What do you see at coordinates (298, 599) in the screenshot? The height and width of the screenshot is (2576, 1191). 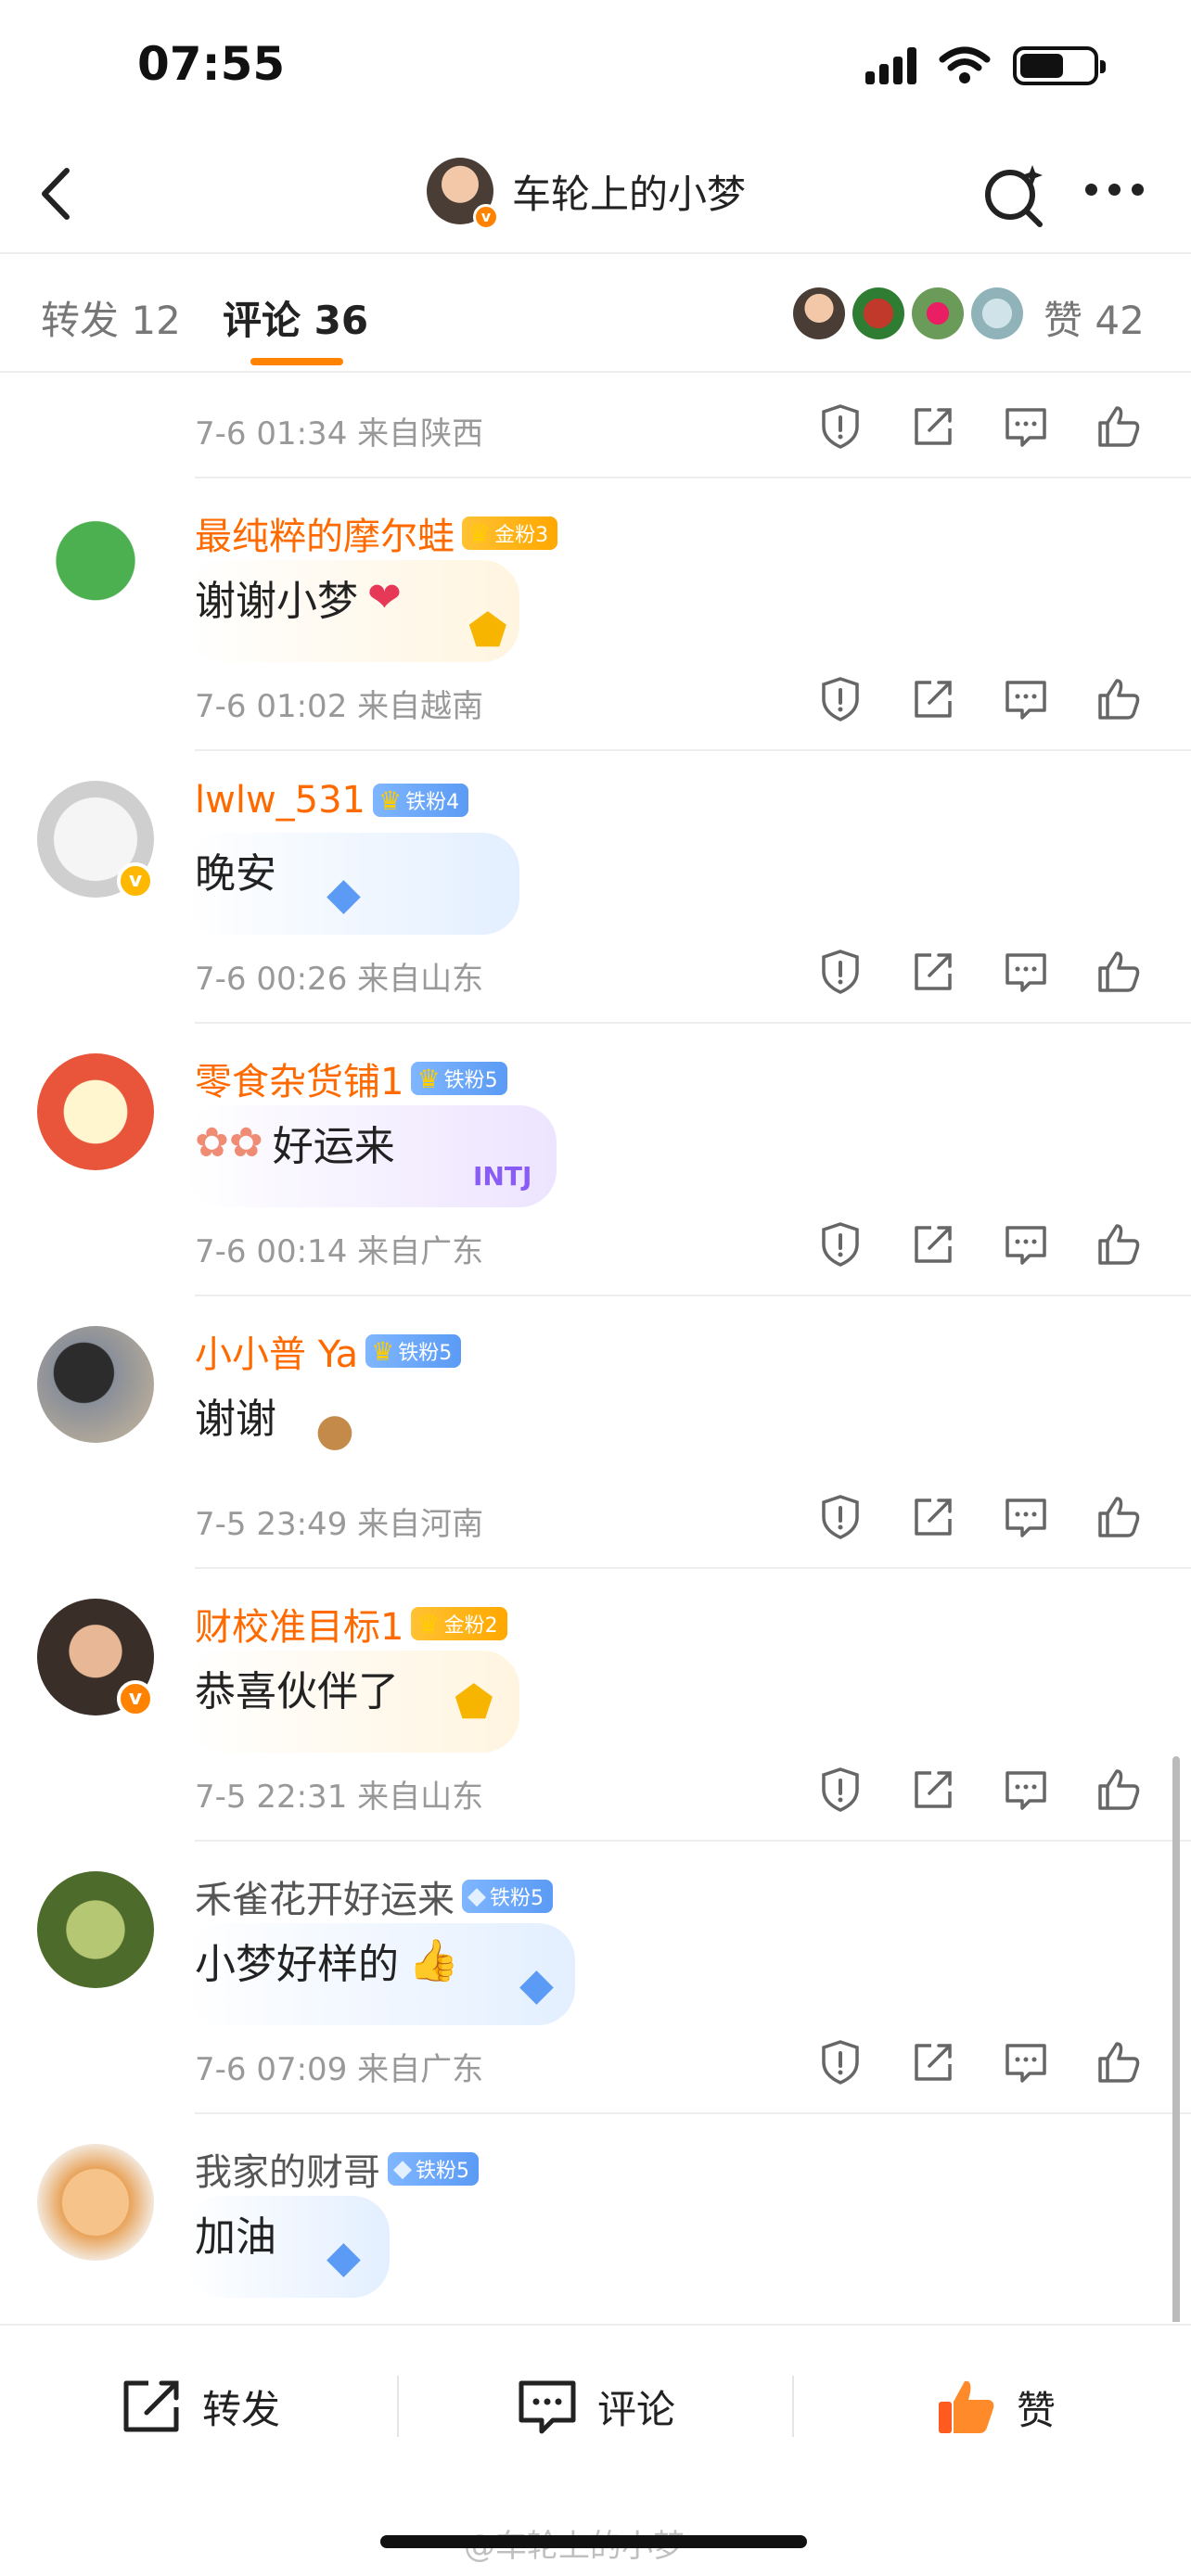 I see `comment-text: 谢谢小梦 ❤` at bounding box center [298, 599].